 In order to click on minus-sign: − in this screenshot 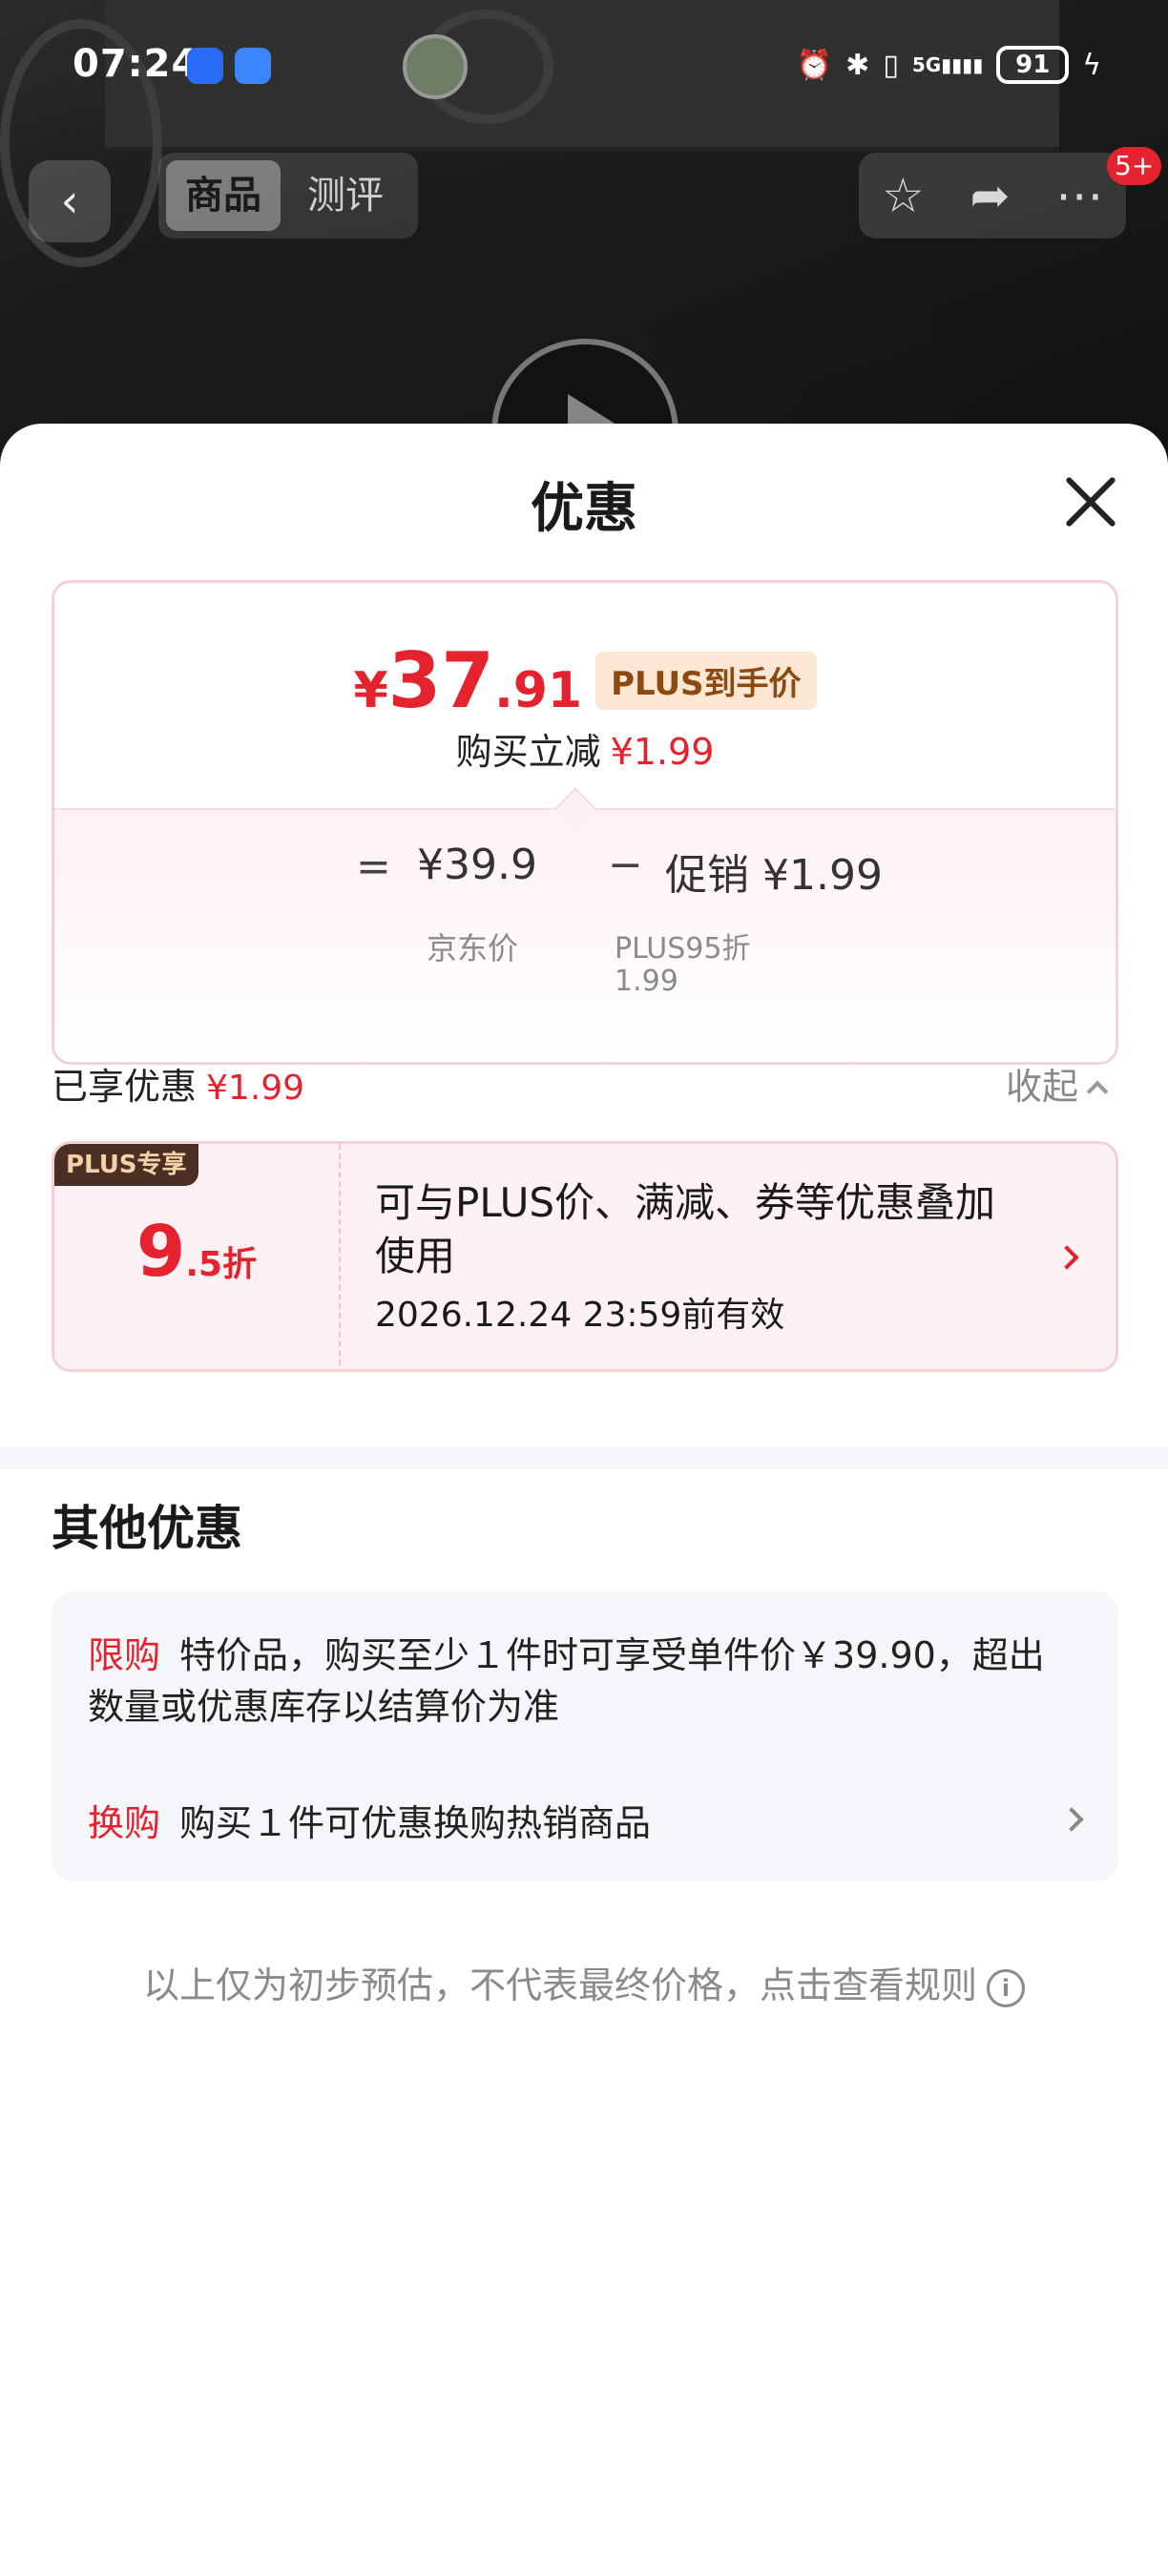, I will do `click(626, 865)`.